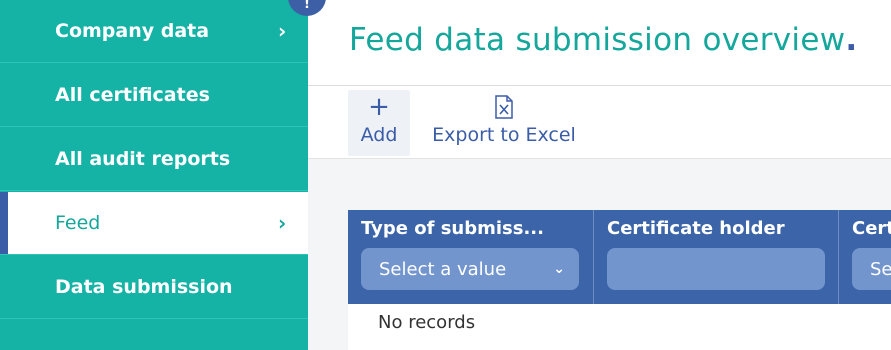  What do you see at coordinates (78, 223) in the screenshot?
I see `sidebar-item-label: Feed` at bounding box center [78, 223].